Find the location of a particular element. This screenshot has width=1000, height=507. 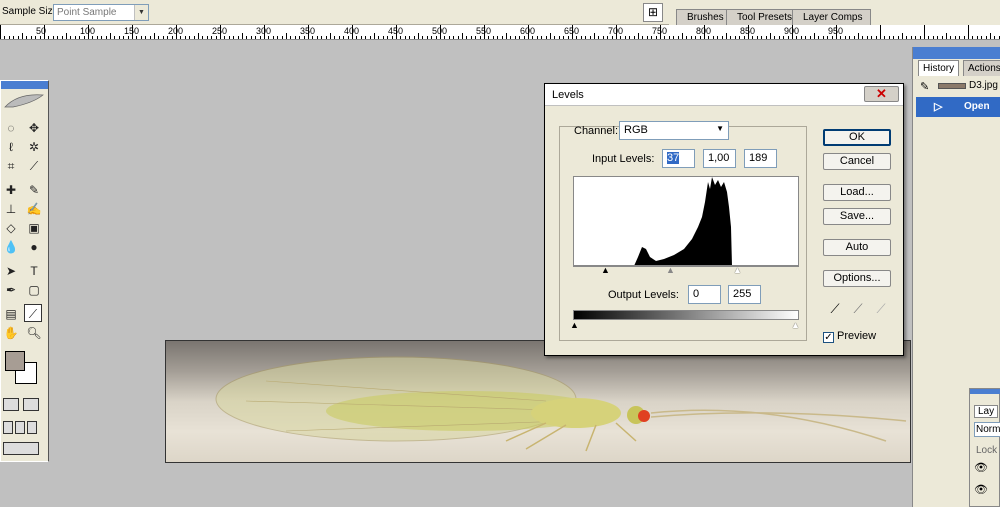

tab-brushes: Brushes is located at coordinates (704, 17).